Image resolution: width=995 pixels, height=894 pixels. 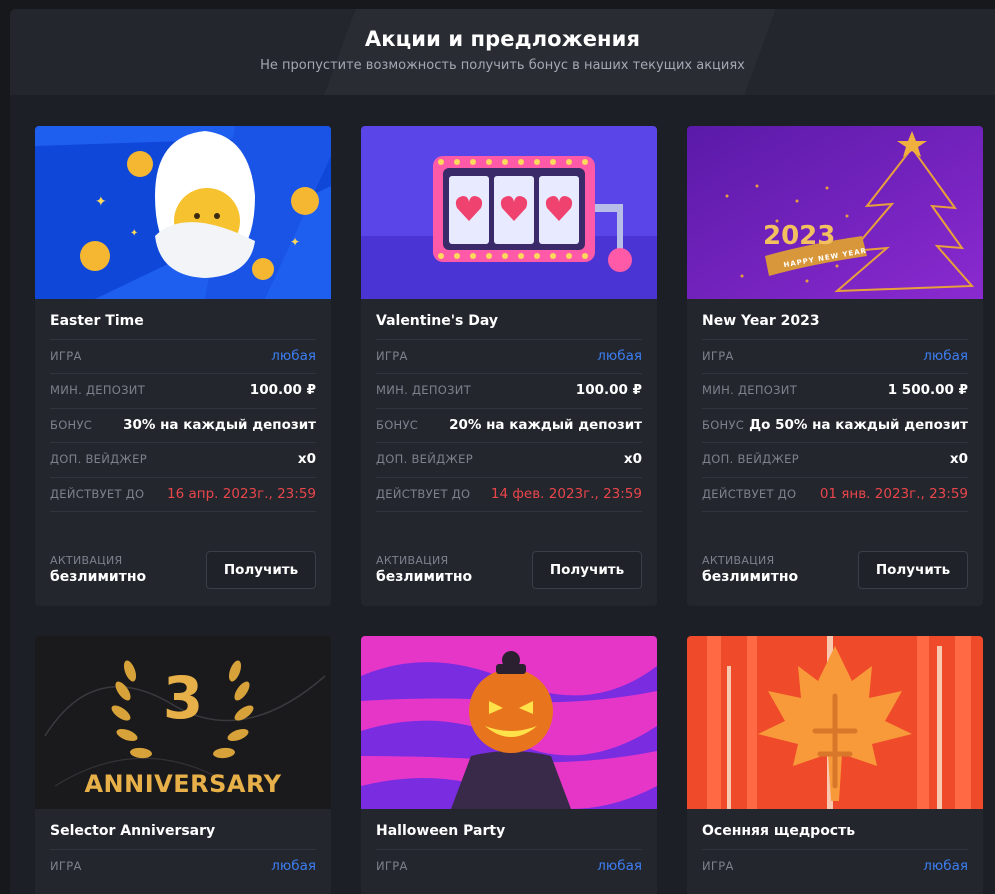 What do you see at coordinates (545, 425) in the screenshot?
I see `row-value: 20% на каждый депозит` at bounding box center [545, 425].